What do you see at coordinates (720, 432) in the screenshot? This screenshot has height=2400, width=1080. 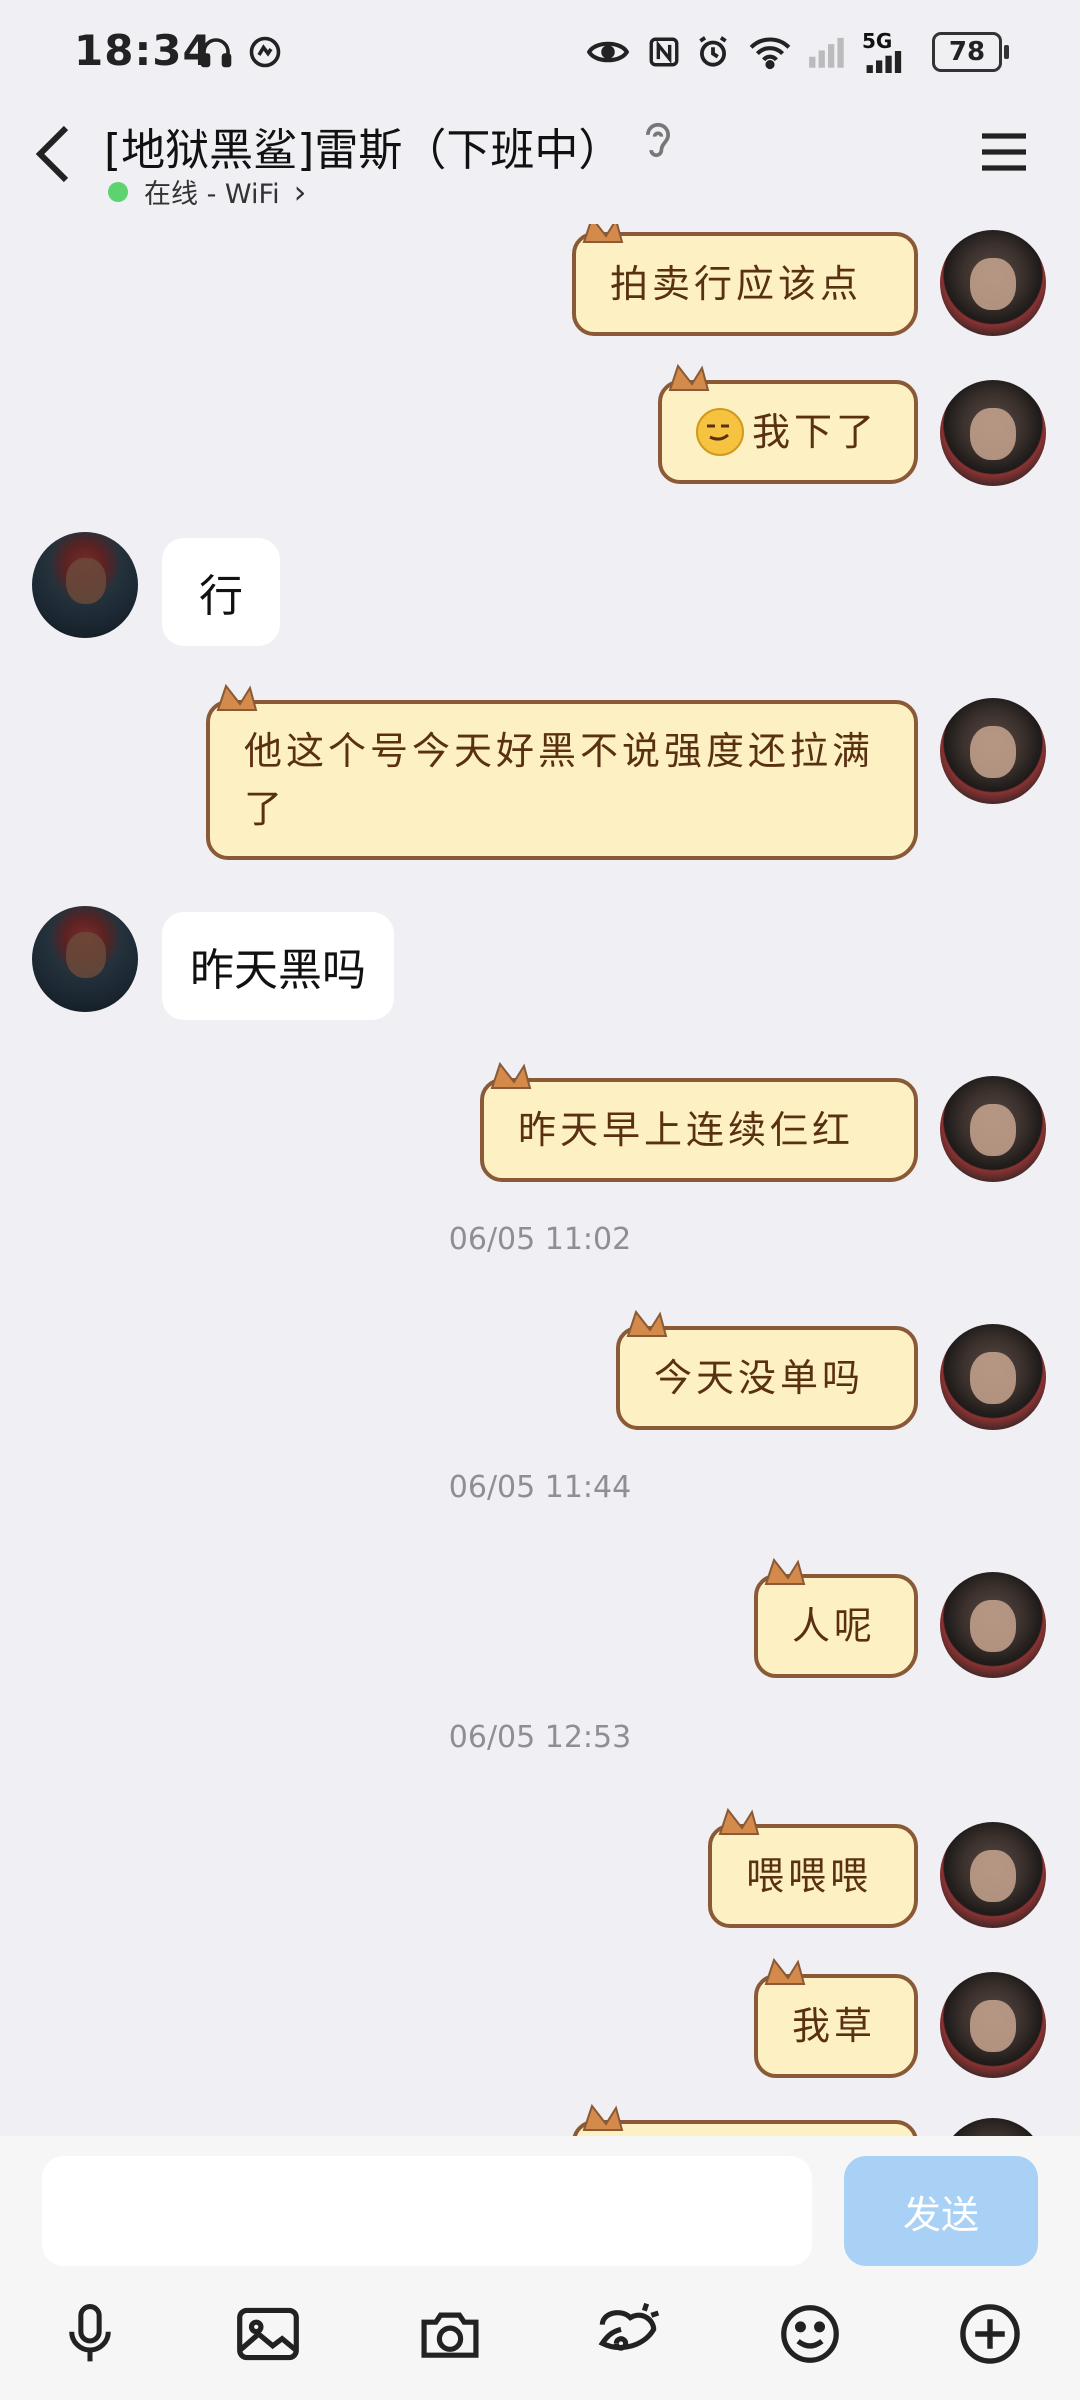 I see `smirk-emoji-icon` at bounding box center [720, 432].